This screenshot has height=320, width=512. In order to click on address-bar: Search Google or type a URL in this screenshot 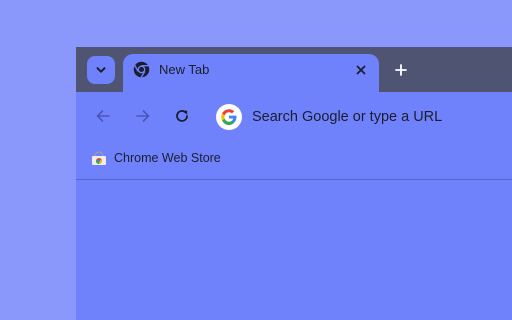, I will do `click(363, 117)`.